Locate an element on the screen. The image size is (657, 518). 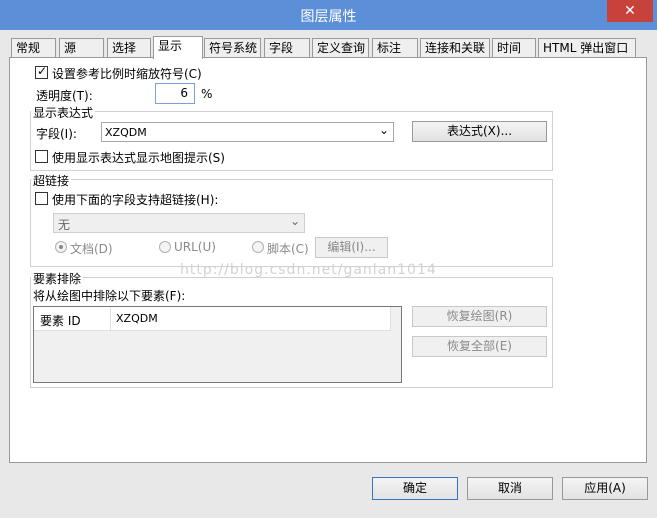
hyperlink-support-label: 使用下面的字段支持超链接(H): is located at coordinates (135, 200).